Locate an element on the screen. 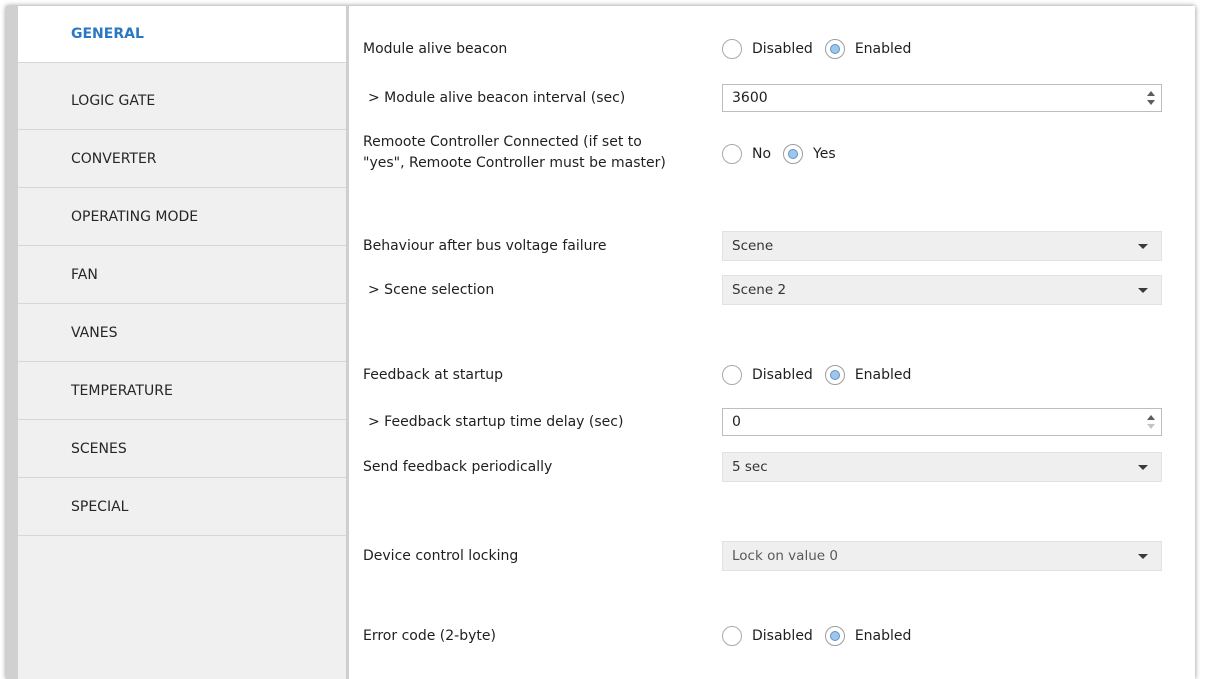 This screenshot has width=1205, height=679. feedback-startup-enabled-radio is located at coordinates (834, 375).